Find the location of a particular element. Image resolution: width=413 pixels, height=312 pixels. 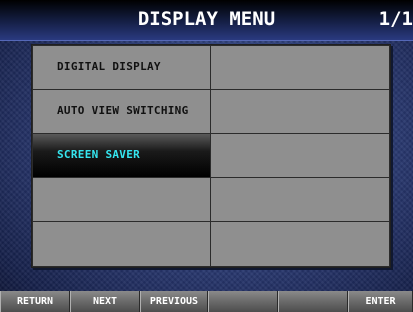

next-button: NEXT is located at coordinates (105, 301).